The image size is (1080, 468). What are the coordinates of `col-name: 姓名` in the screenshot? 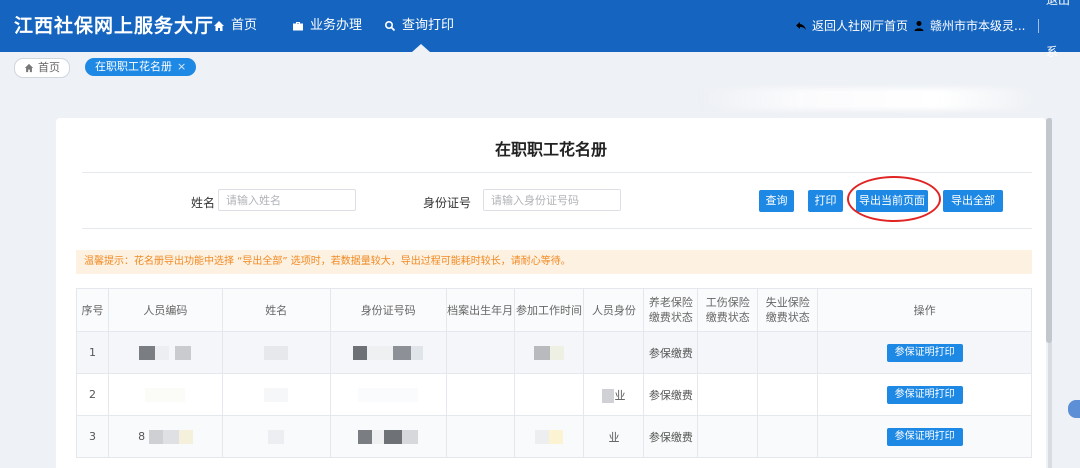 It's located at (276, 310).